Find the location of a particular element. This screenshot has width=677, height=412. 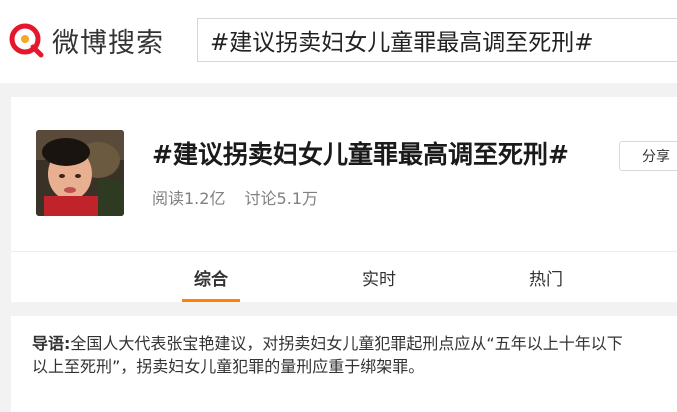

topic-title: #建议拐卖妇女儿童罪最高调至死刑# is located at coordinates (360, 153).